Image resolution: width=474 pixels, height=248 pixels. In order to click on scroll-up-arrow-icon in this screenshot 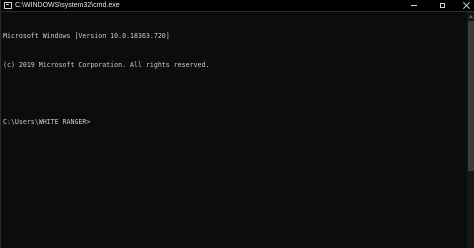, I will do `click(471, 16)`.